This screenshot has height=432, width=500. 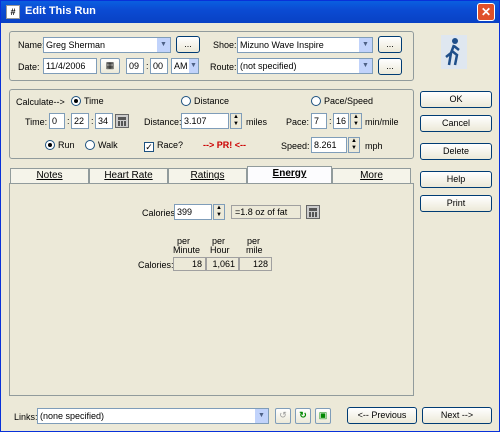 I want to click on calories-spinner: ▲ ▼, so click(x=219, y=212).